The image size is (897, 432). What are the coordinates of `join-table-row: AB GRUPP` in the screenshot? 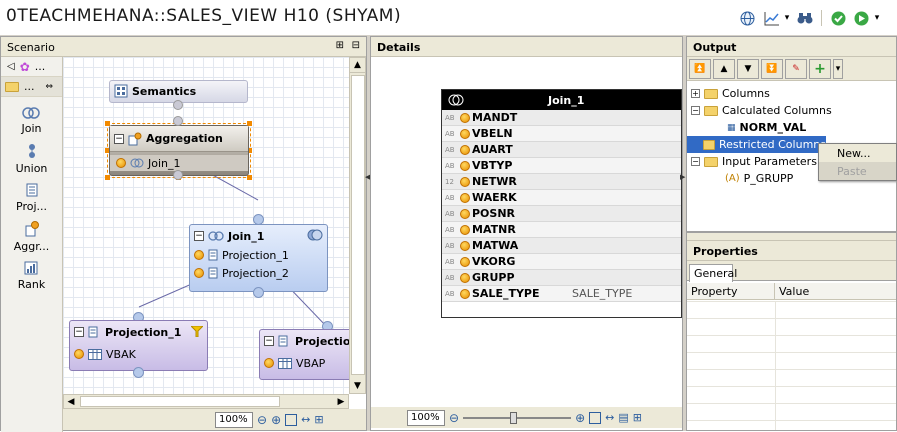 It's located at (561, 278).